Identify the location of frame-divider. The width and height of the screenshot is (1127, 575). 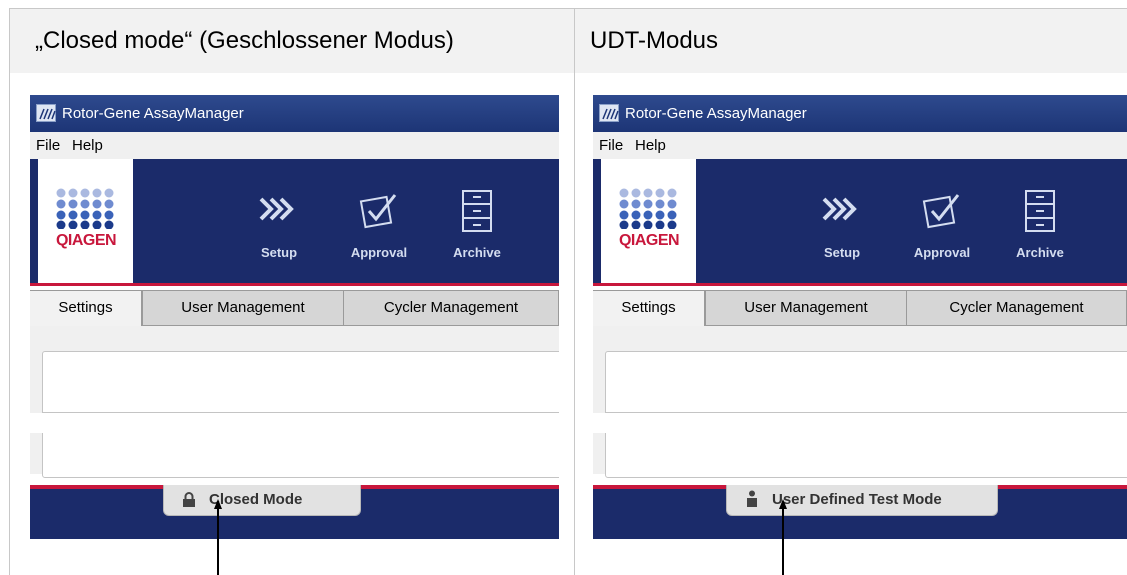
(574, 291).